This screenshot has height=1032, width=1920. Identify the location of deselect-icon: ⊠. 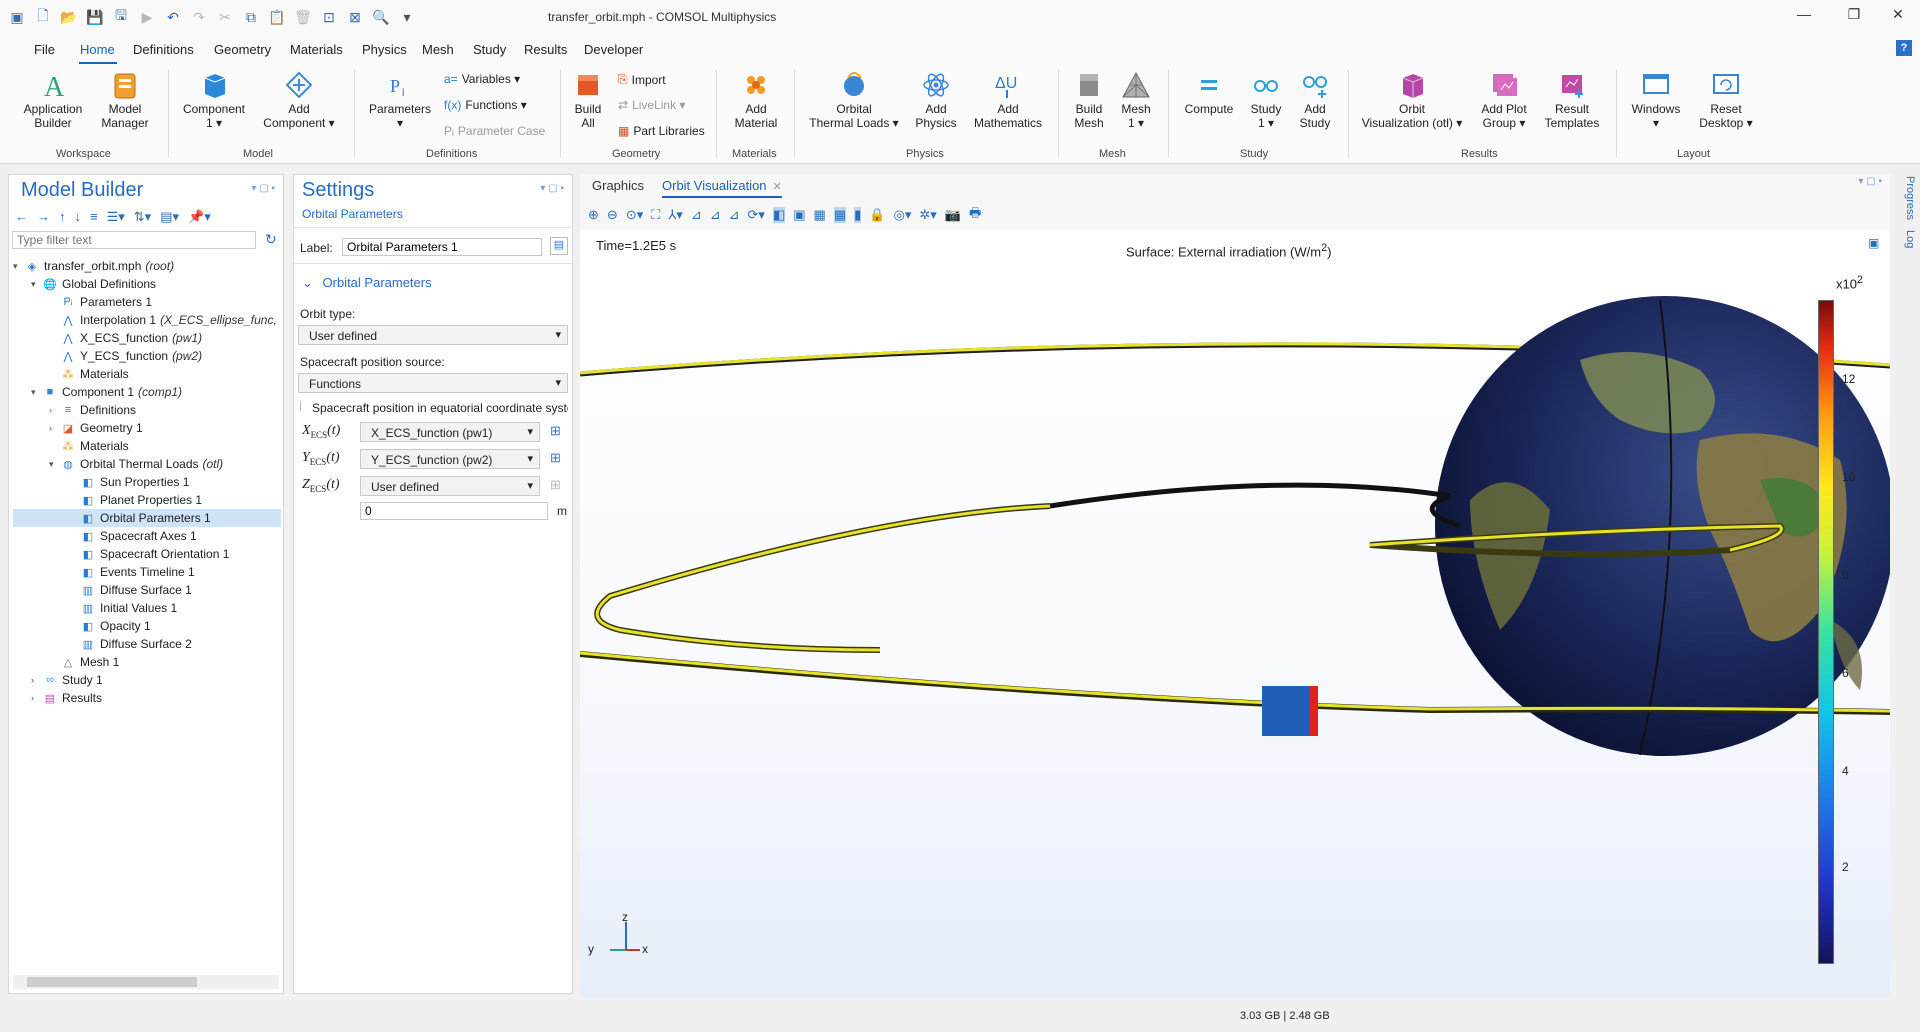
(355, 17).